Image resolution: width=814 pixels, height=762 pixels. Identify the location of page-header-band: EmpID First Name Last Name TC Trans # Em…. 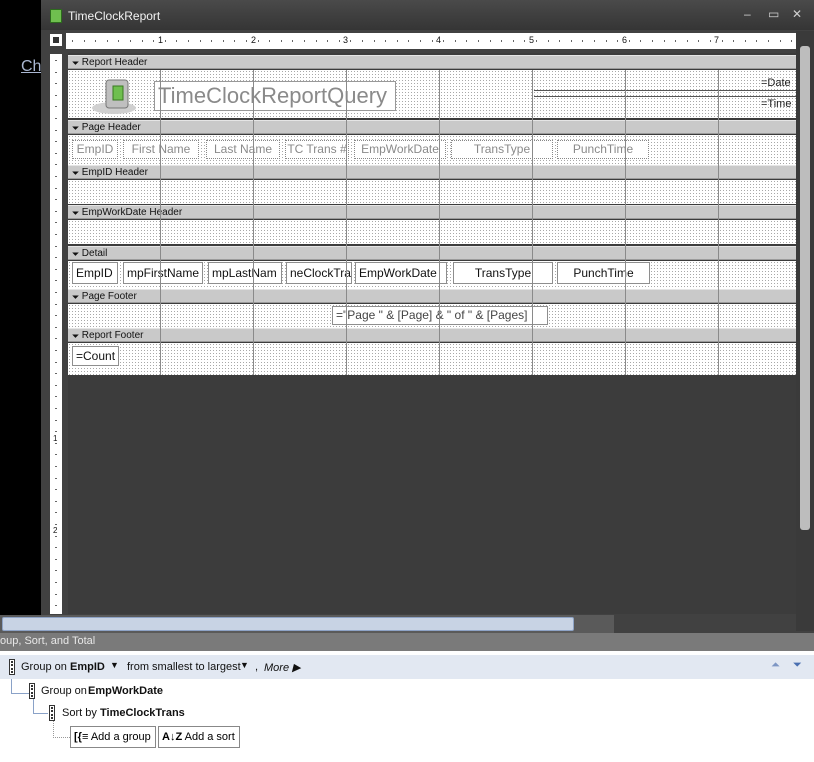
(432, 150).